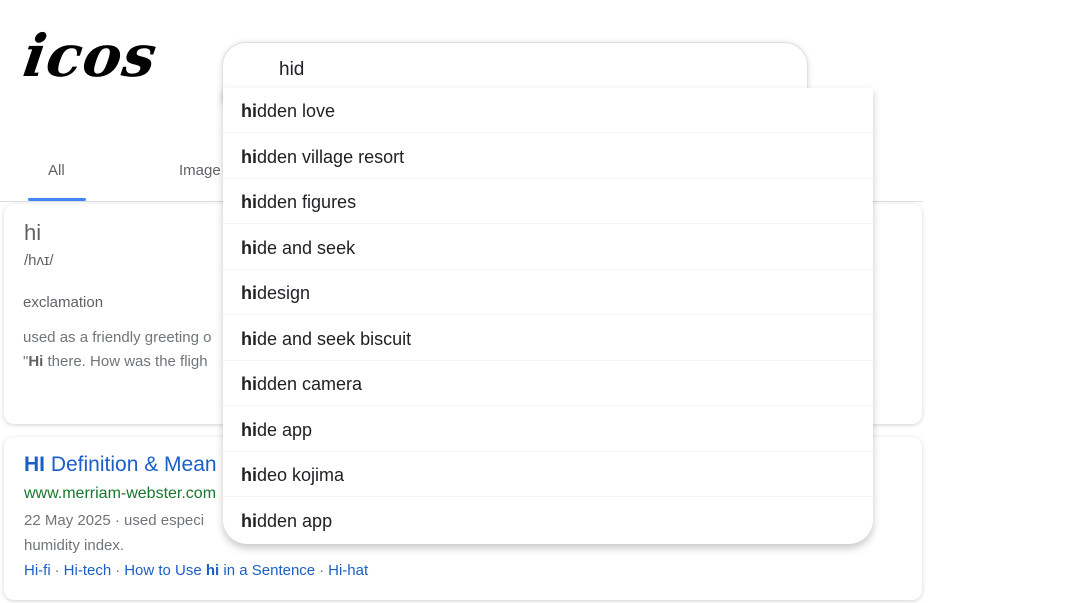 This screenshot has width=1090, height=603. What do you see at coordinates (39, 260) in the screenshot?
I see `dictionary-phonetic: /hʌɪ/` at bounding box center [39, 260].